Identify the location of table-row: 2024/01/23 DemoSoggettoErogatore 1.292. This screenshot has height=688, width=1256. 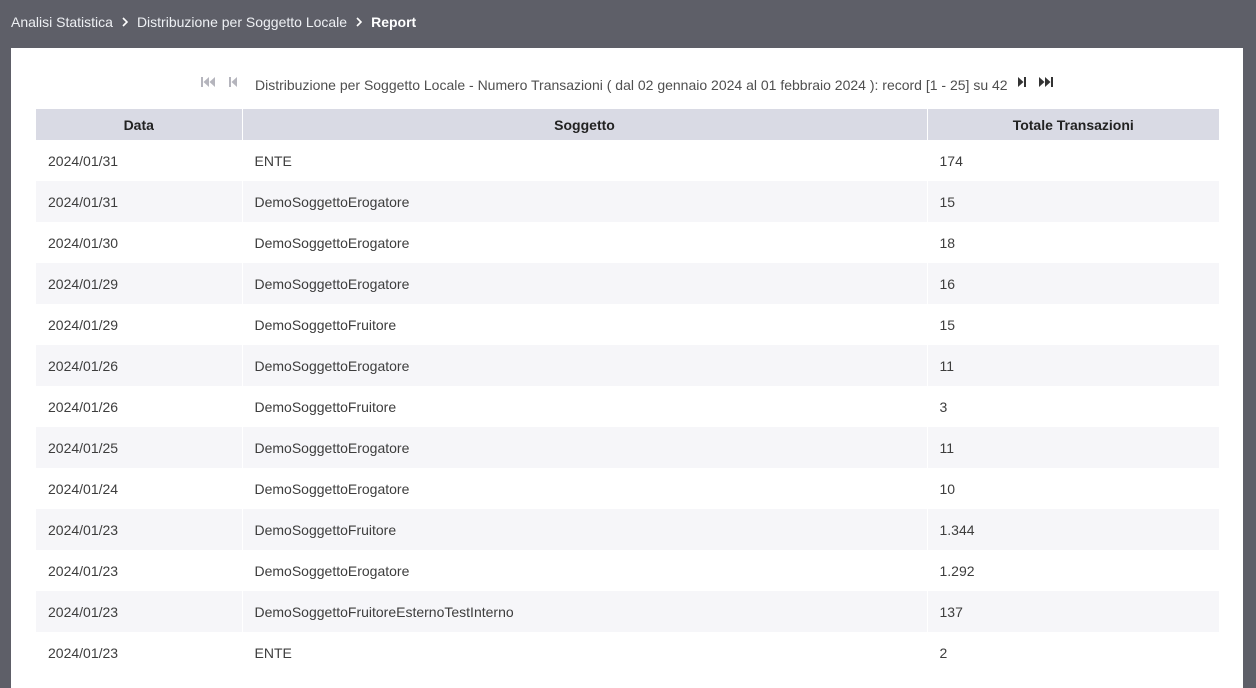
(627, 570).